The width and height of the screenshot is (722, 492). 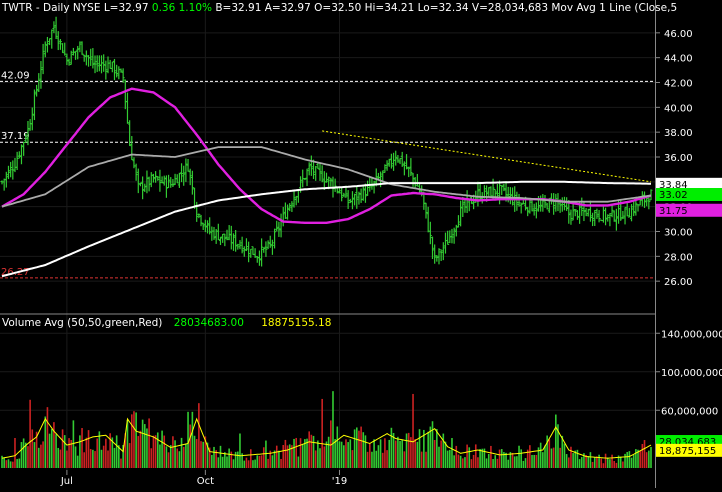 I want to click on price-tick-label: 44.00, so click(x=678, y=59).